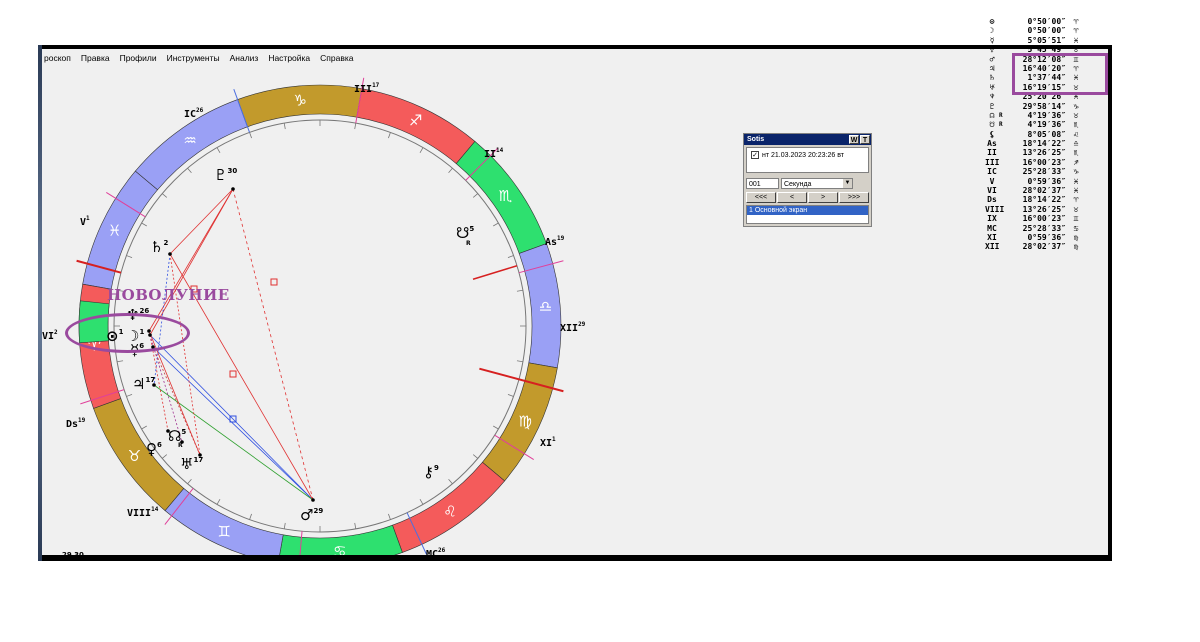  Describe the element at coordinates (807, 210) in the screenshot. I see `list-item: 1 Основной экран` at that location.